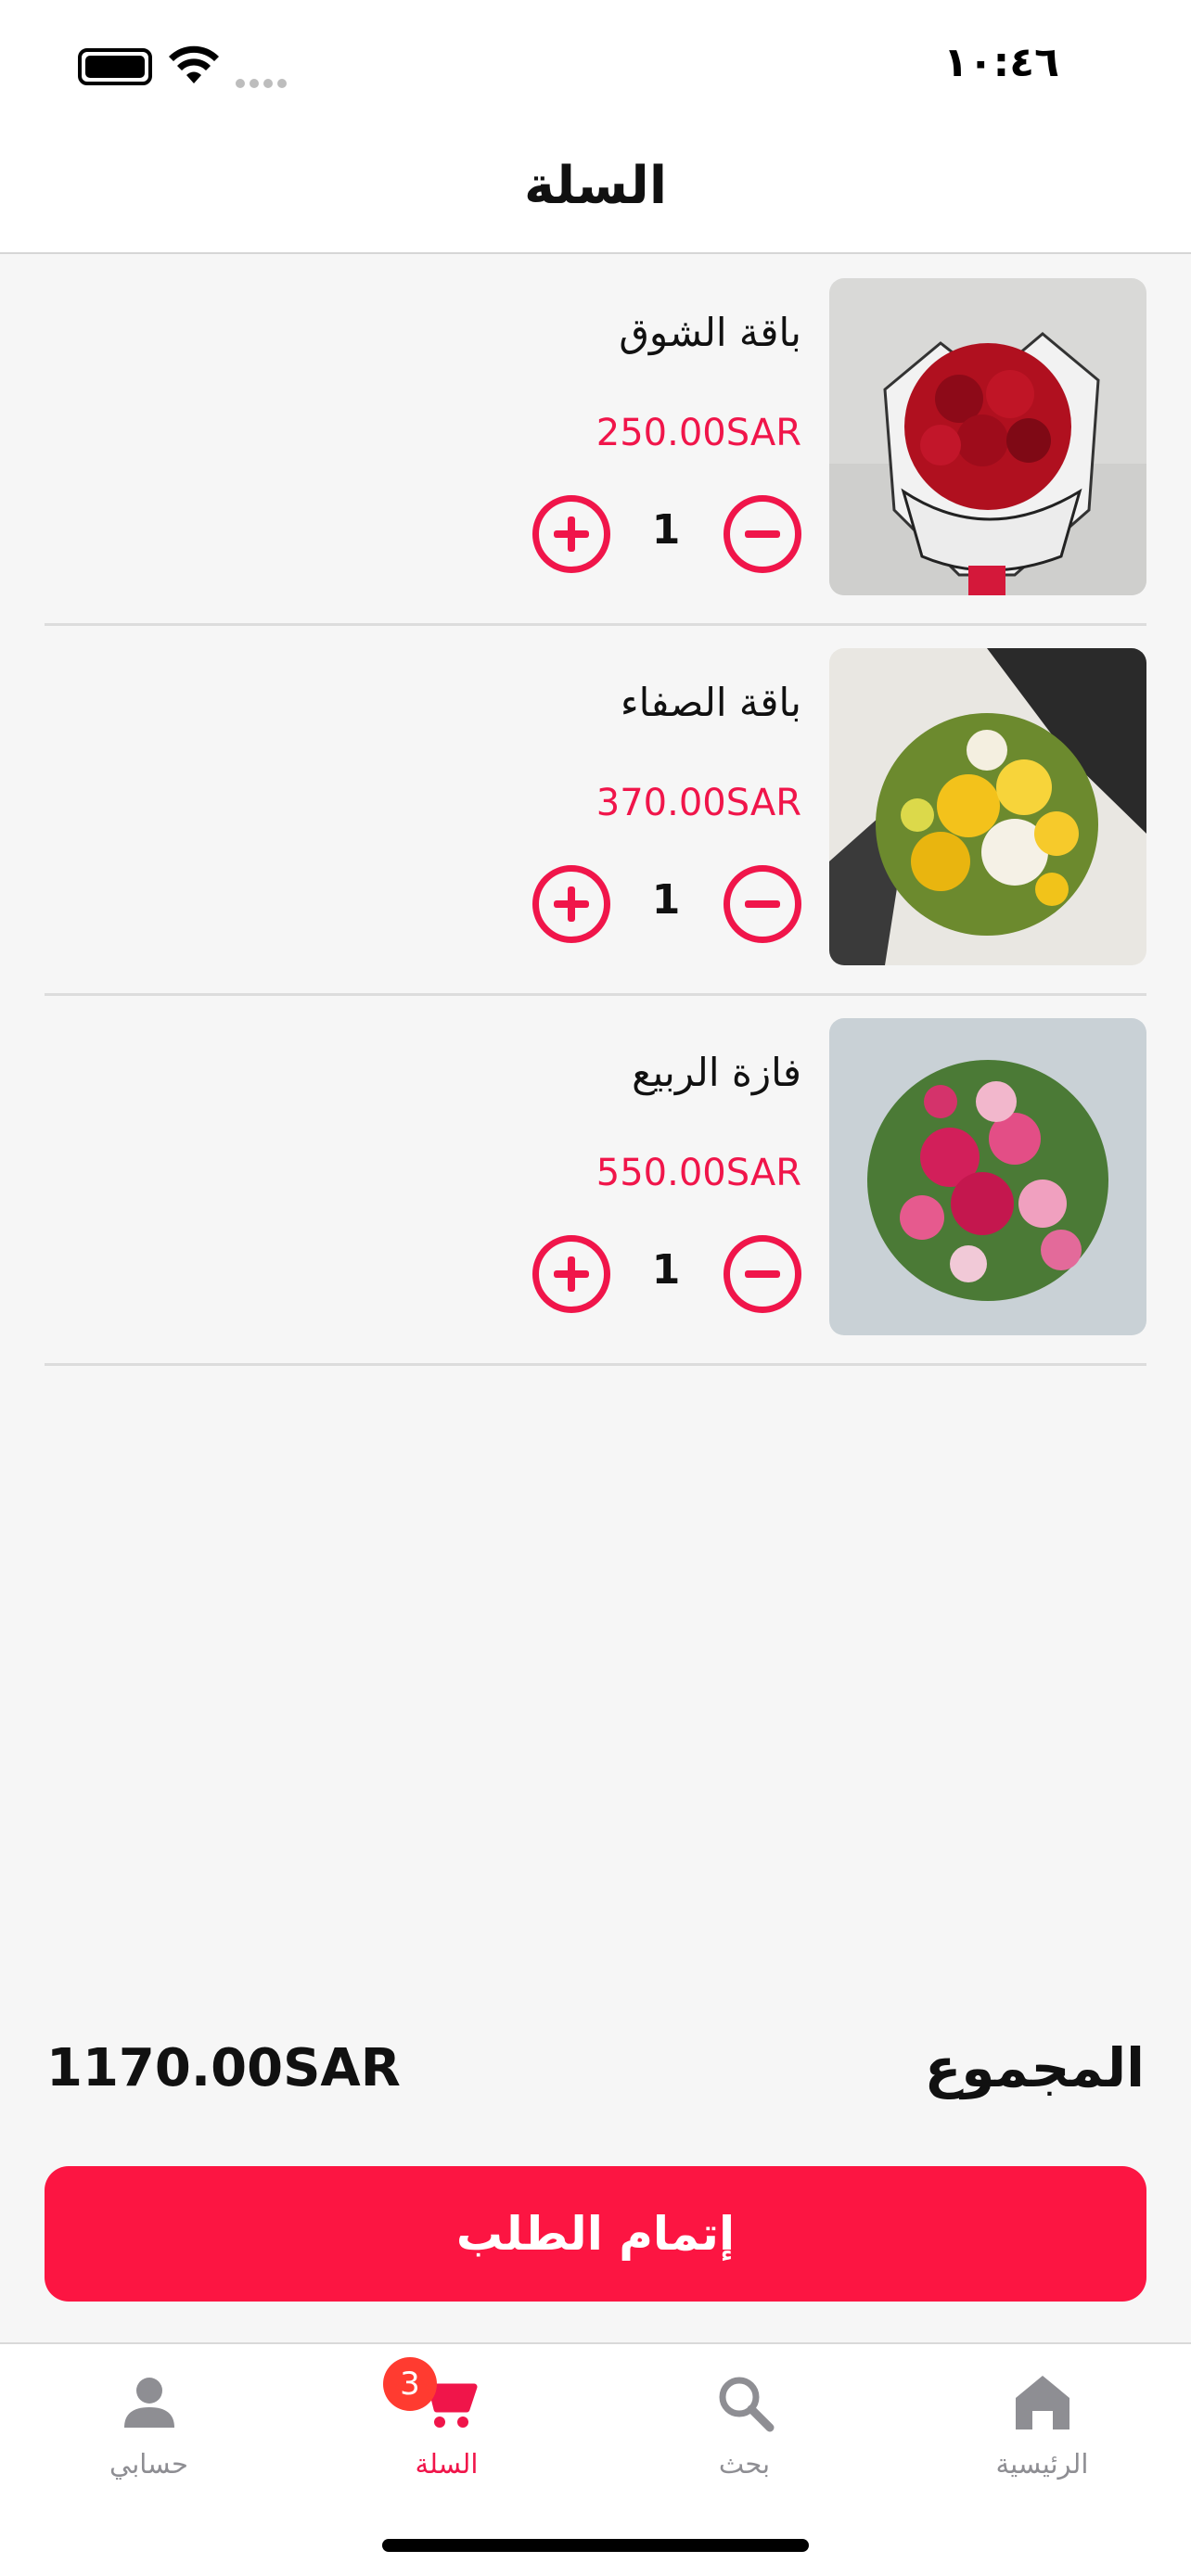 The height and width of the screenshot is (2576, 1191). I want to click on tab-search: بحث, so click(744, 2427).